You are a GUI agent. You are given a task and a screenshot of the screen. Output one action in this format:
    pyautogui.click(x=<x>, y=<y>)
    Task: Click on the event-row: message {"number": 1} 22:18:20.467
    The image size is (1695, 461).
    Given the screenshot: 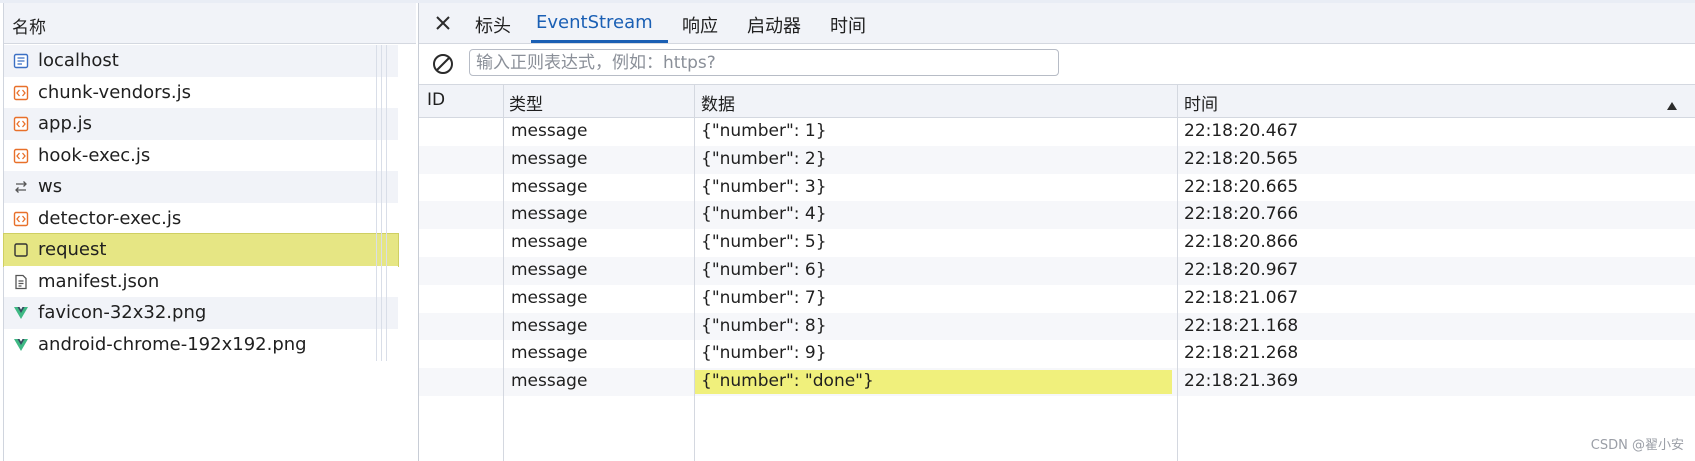 What is the action you would take?
    pyautogui.click(x=1057, y=132)
    